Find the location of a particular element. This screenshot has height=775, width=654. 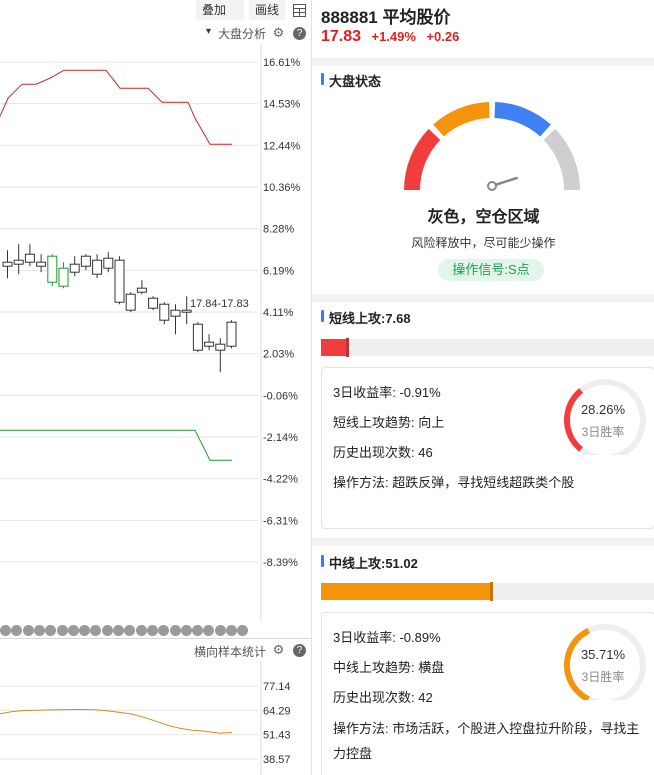

win-rate-value: 35.71% is located at coordinates (603, 654).